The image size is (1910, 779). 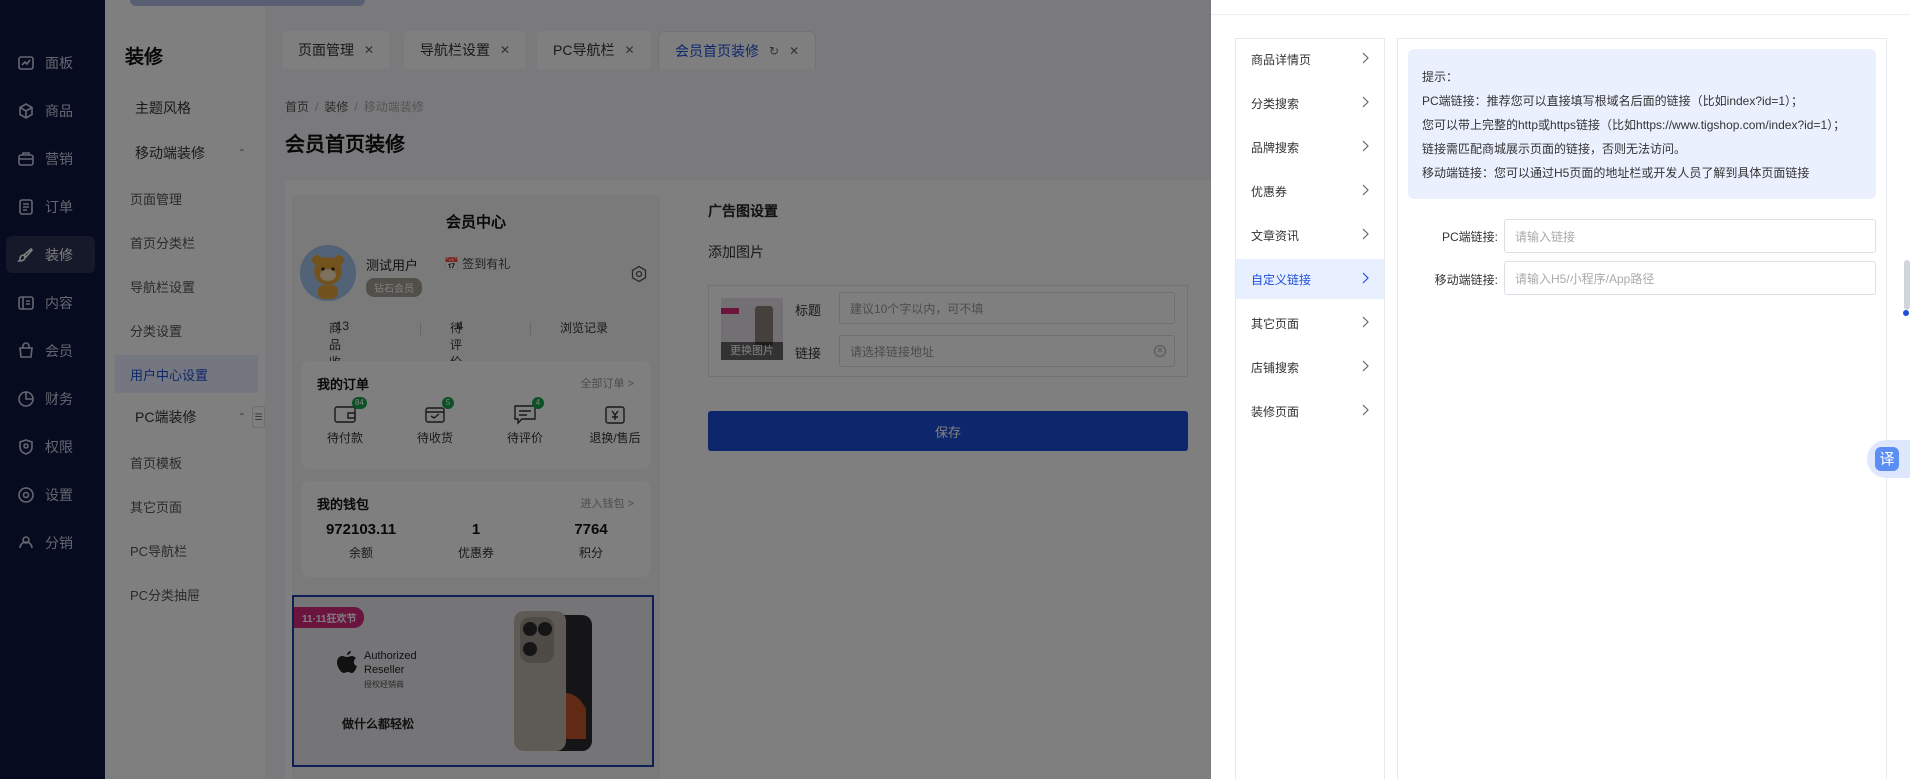 What do you see at coordinates (1469, 237) in the screenshot?
I see `pc-link-label: PC端链接:` at bounding box center [1469, 237].